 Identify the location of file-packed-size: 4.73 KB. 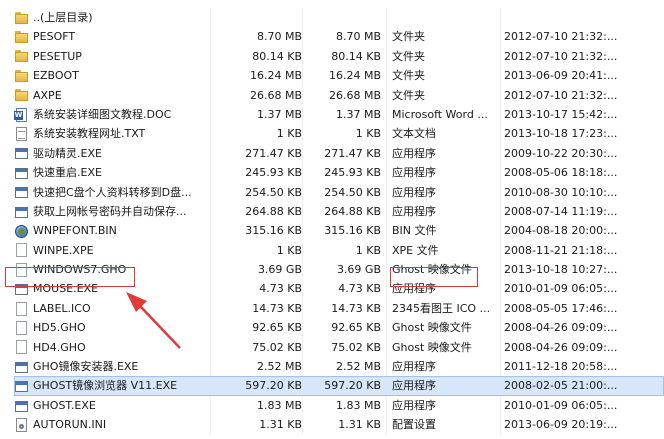
(359, 289).